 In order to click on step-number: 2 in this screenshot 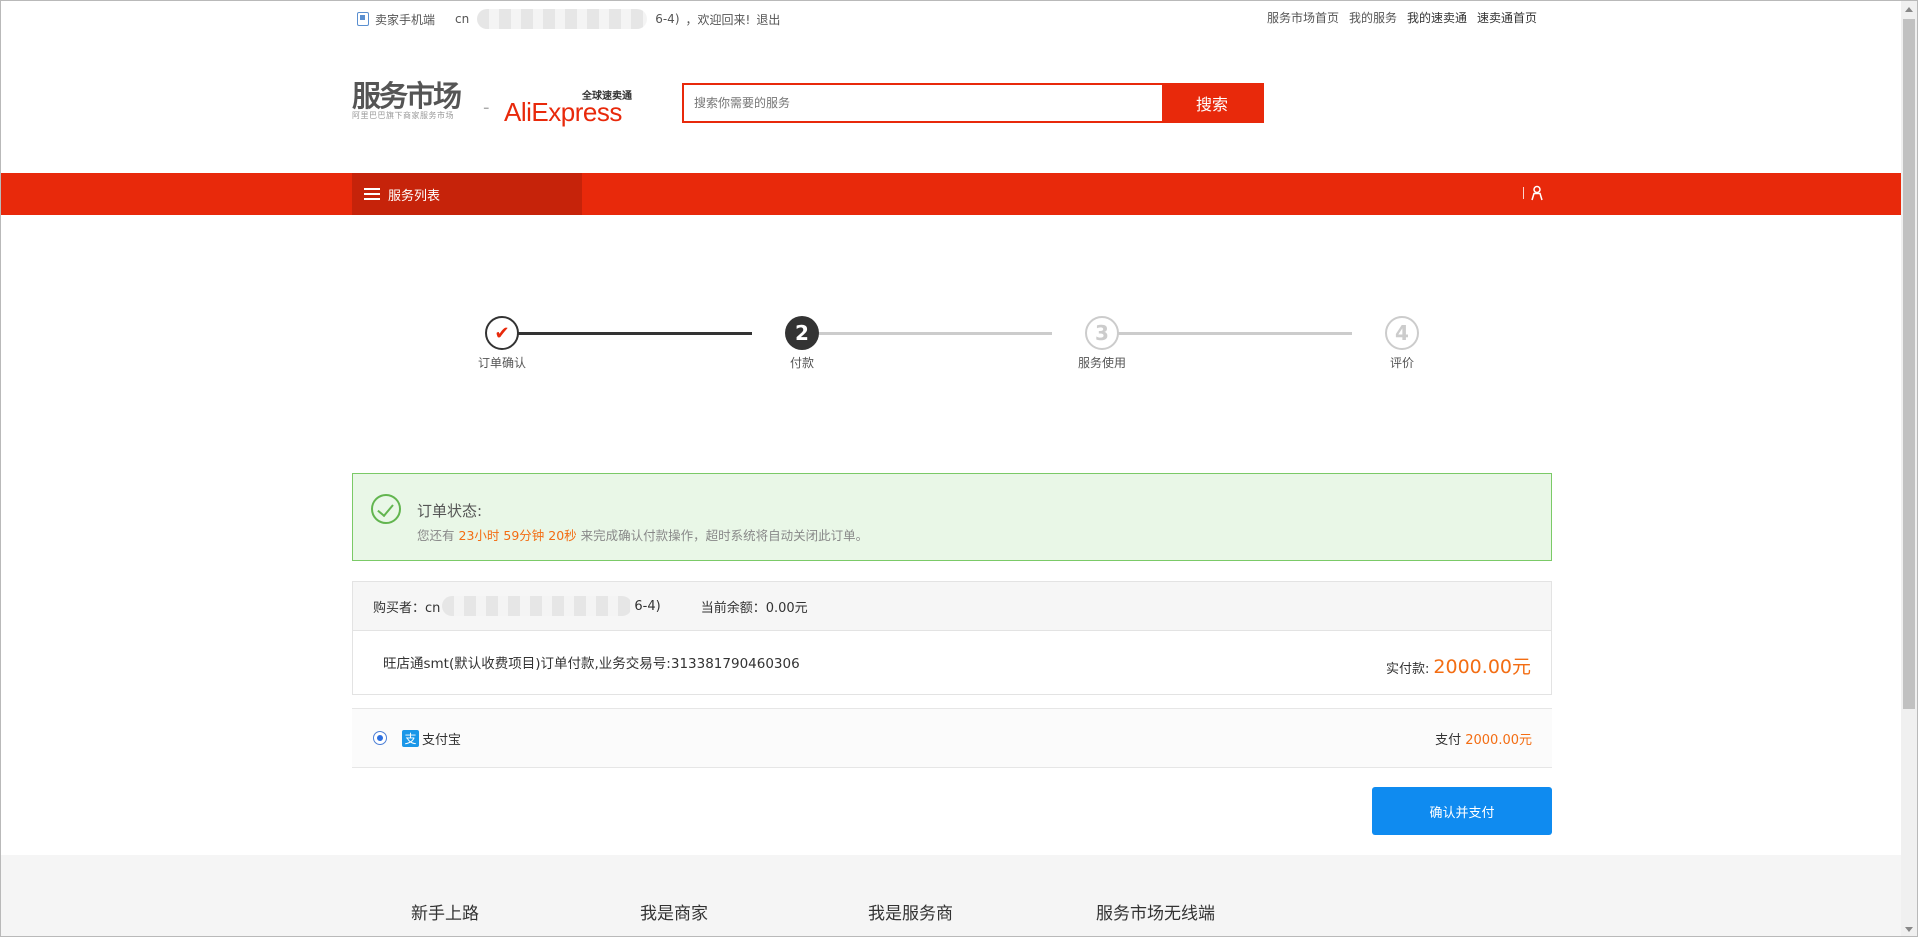, I will do `click(802, 333)`.